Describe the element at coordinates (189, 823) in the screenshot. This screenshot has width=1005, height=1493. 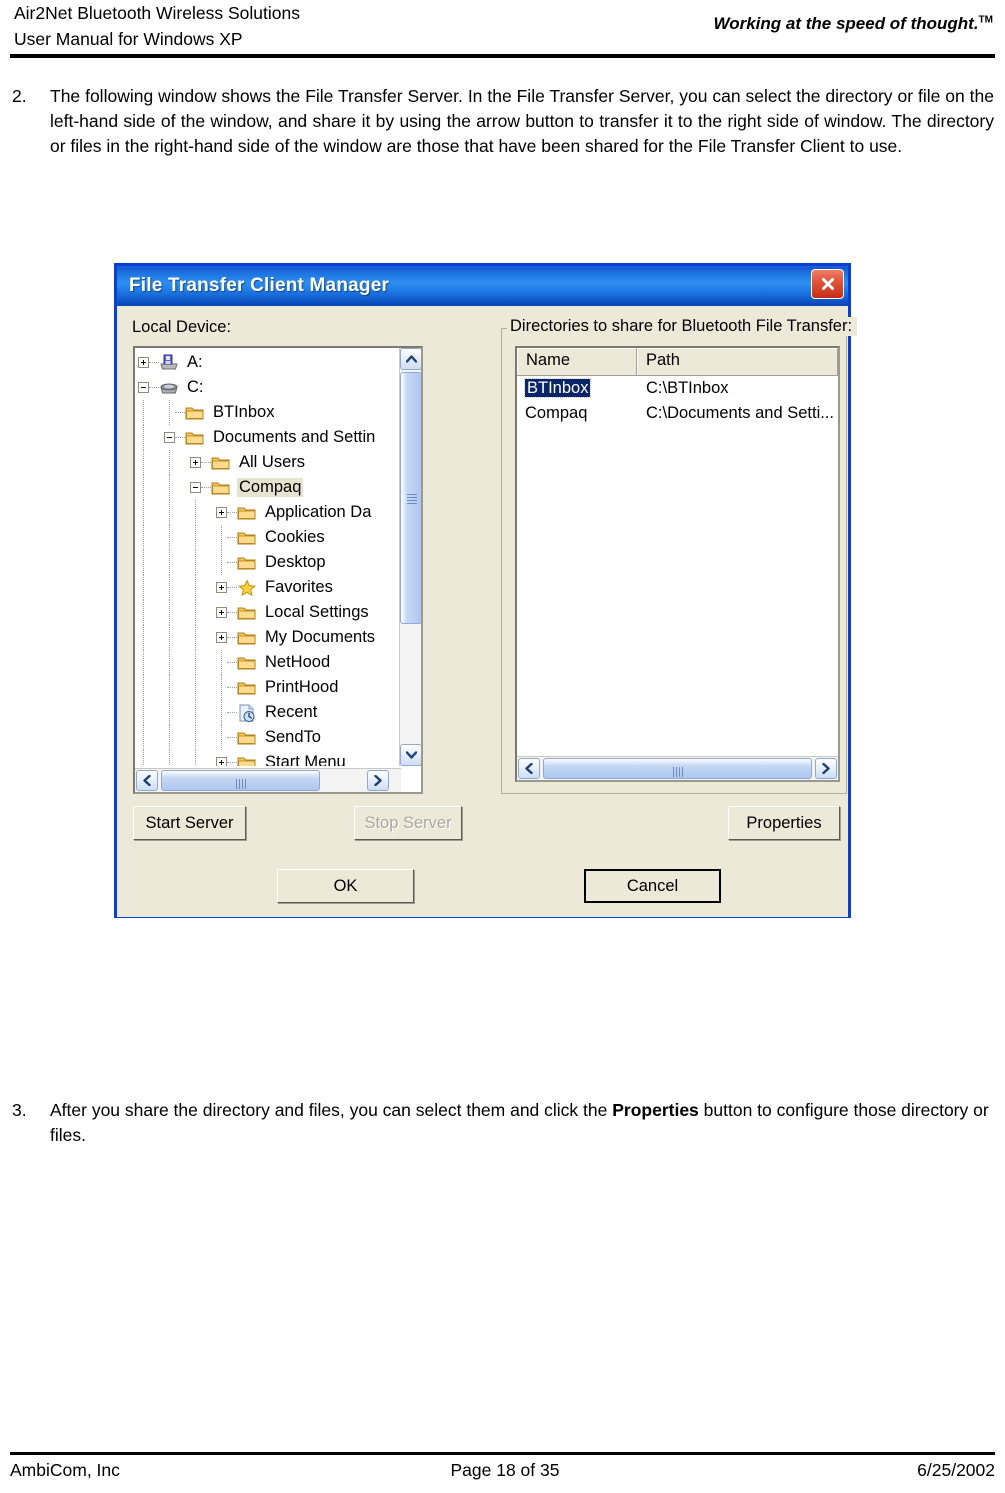
I see `start-server-button: Start Server` at that location.